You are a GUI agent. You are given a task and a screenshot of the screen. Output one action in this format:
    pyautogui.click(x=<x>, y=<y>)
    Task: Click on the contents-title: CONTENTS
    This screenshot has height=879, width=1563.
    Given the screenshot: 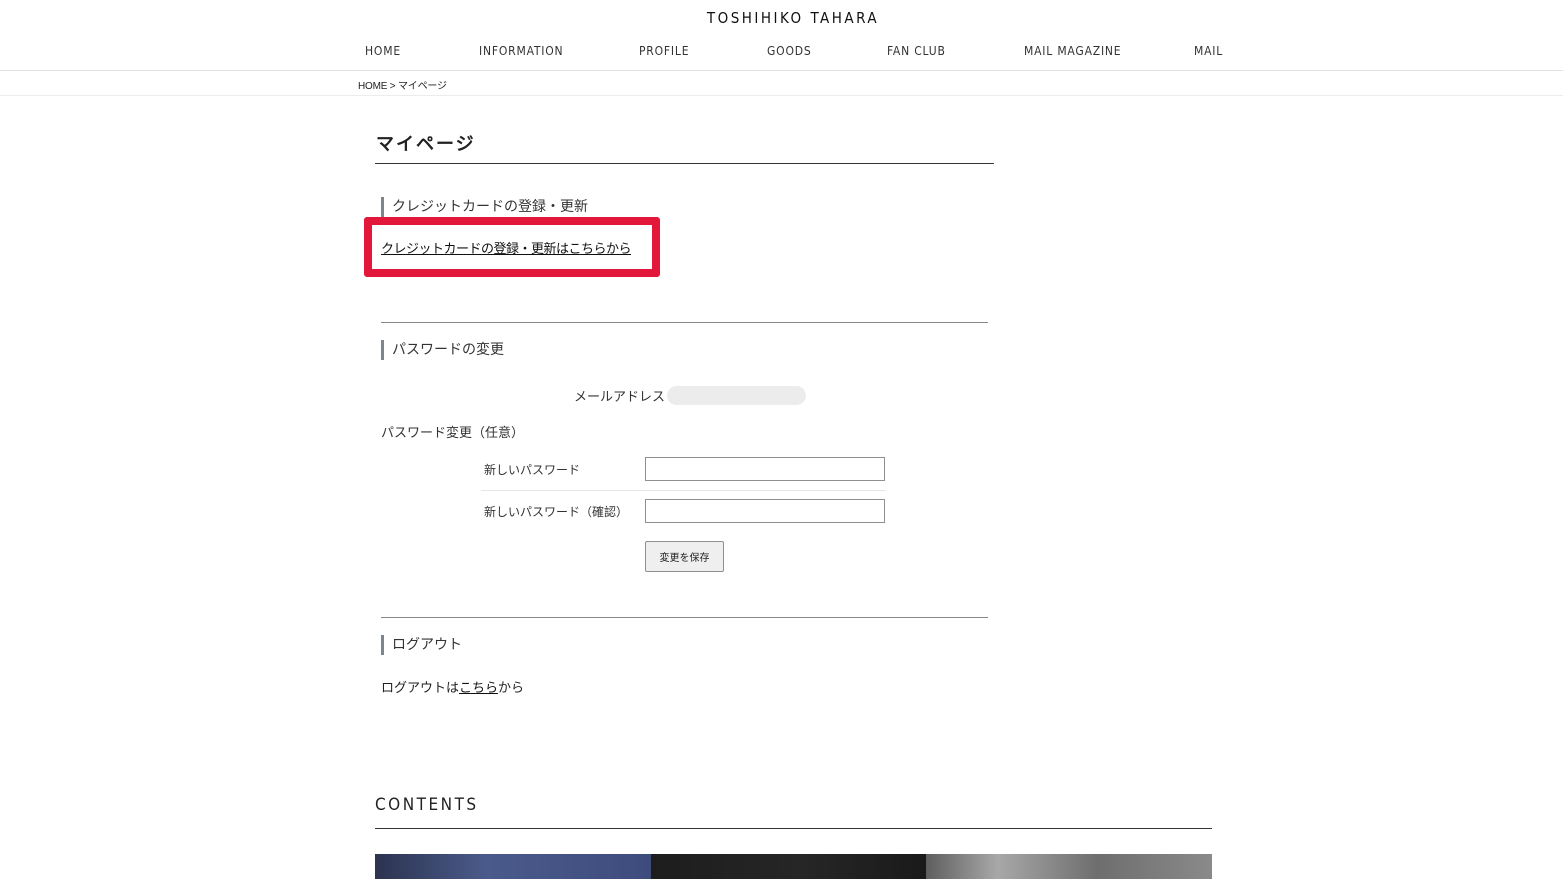 What is the action you would take?
    pyautogui.click(x=427, y=805)
    